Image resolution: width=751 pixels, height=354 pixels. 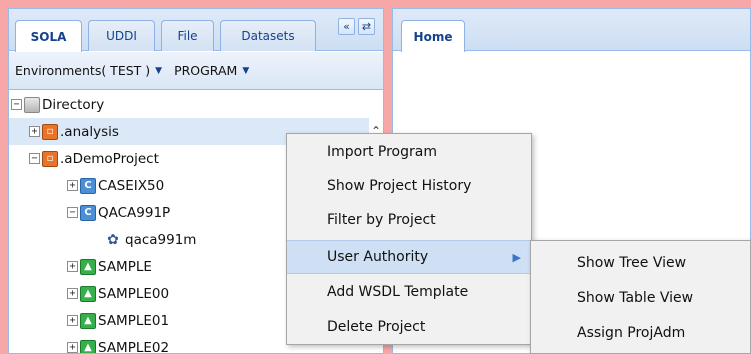 I want to click on tree-node-label: .aDemoProject, so click(x=109, y=158).